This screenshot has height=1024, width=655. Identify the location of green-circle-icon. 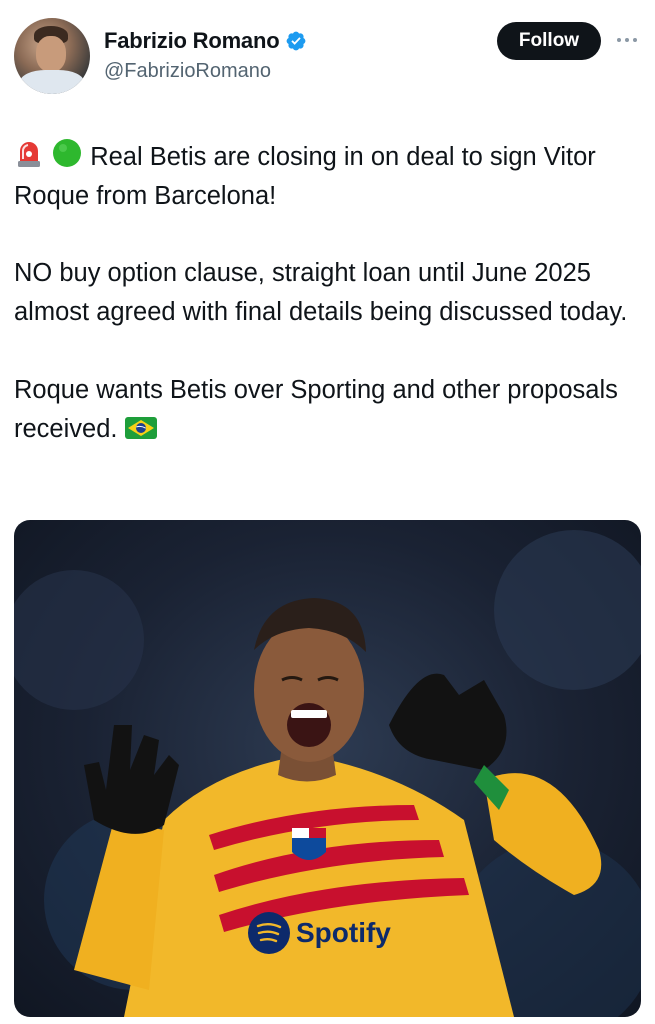
(67, 153).